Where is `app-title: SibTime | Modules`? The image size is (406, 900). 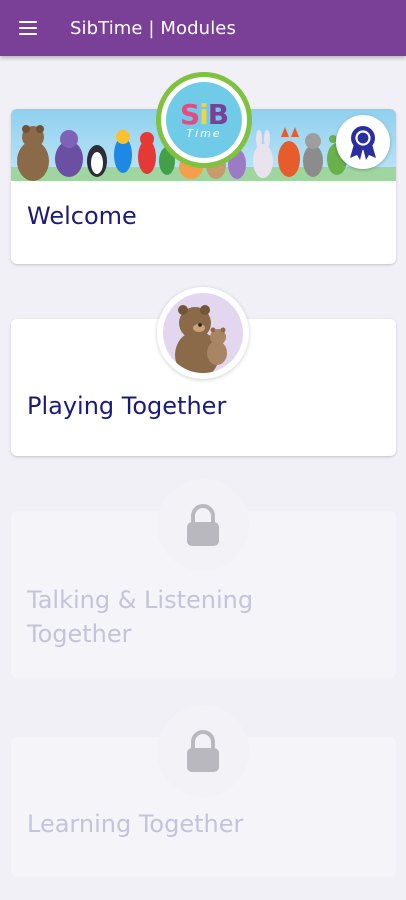
app-title: SibTime | Modules is located at coordinates (153, 28).